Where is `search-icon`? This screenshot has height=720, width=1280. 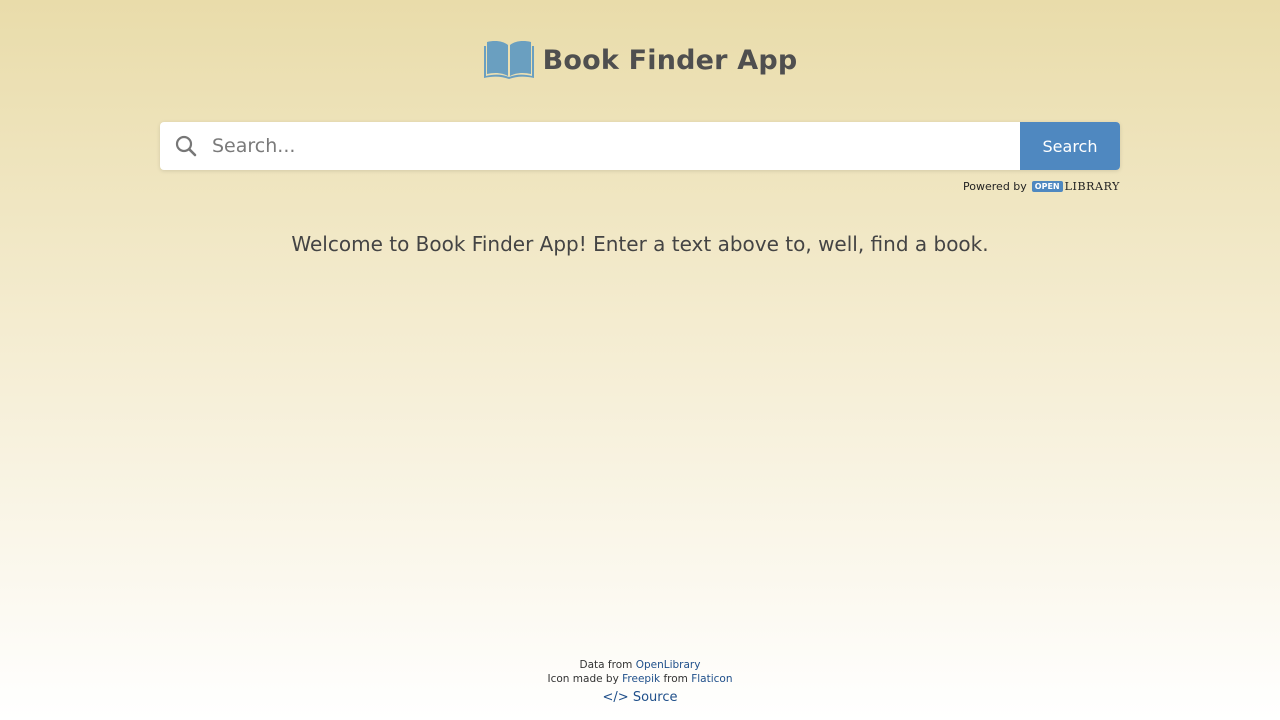 search-icon is located at coordinates (184, 146).